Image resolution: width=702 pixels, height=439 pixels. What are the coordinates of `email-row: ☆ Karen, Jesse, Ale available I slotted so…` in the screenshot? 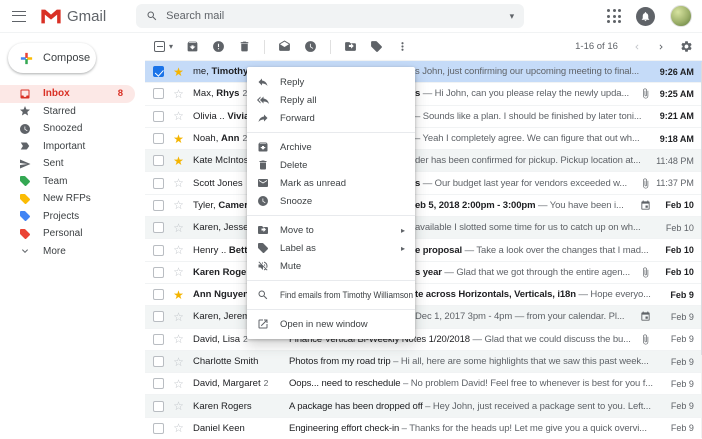 It's located at (423, 228).